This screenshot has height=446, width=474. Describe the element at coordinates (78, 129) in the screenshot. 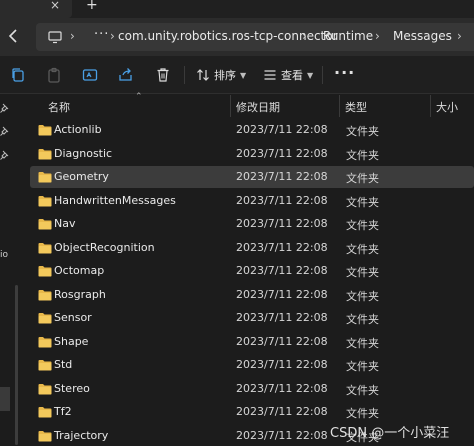

I see `file-name: Actionlib` at that location.